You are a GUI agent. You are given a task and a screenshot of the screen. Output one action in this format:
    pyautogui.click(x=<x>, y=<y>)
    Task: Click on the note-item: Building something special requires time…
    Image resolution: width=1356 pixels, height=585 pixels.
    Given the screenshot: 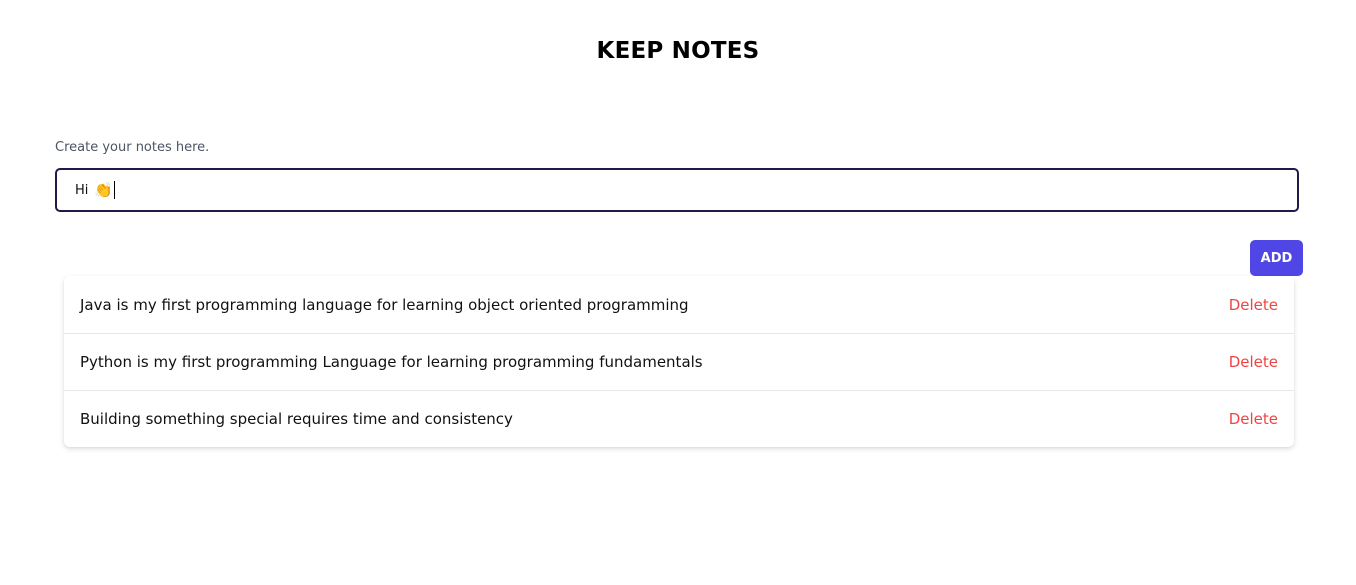 What is the action you would take?
    pyautogui.click(x=679, y=418)
    